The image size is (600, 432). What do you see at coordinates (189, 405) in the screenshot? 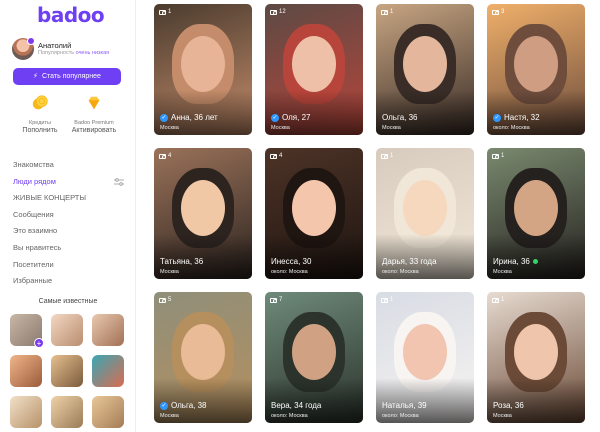
I see `profile-name-age: Ольга, 38` at bounding box center [189, 405].